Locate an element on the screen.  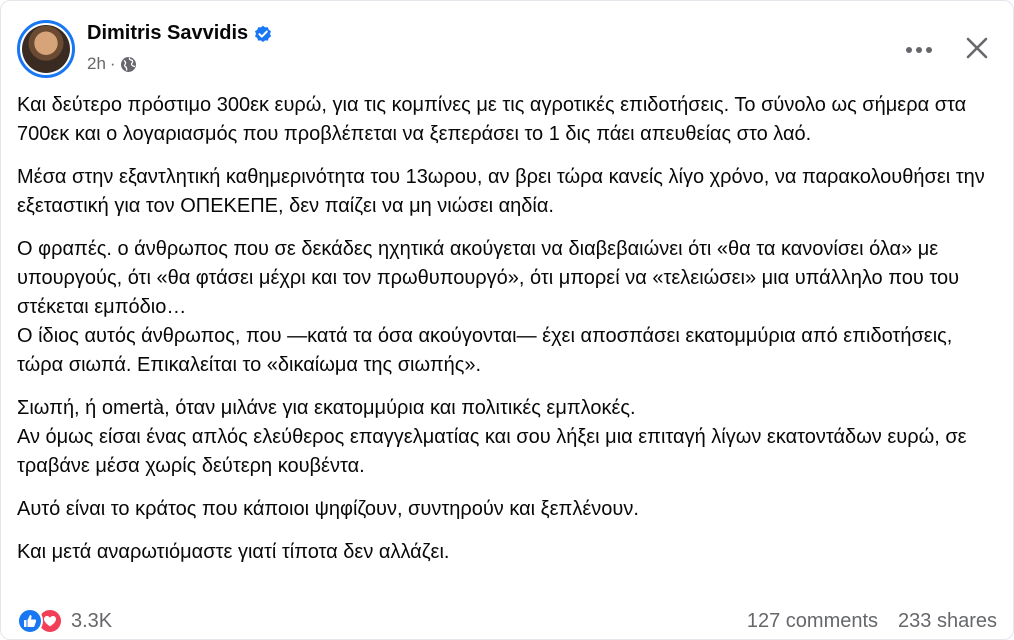
like-reaction-icon is located at coordinates (30, 621).